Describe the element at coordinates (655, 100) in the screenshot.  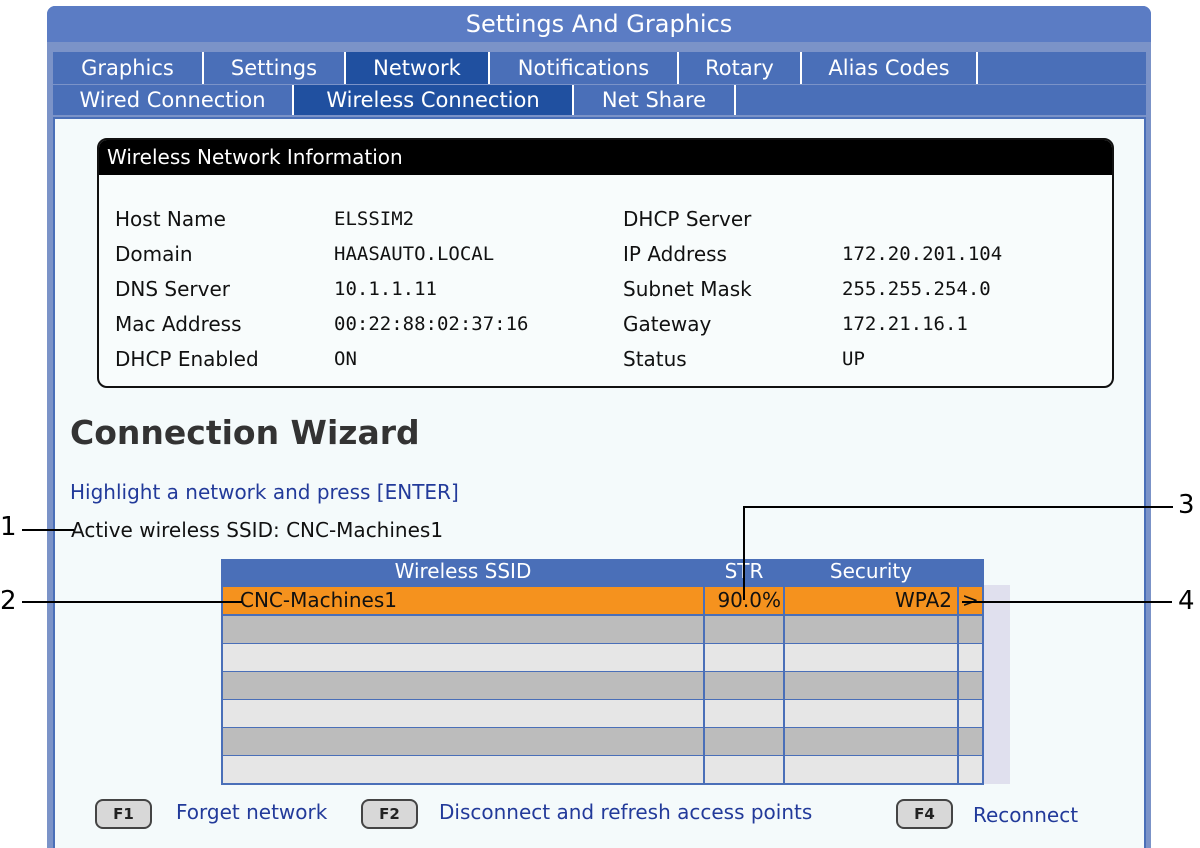
I see `subtab-net-share: Net Share` at that location.